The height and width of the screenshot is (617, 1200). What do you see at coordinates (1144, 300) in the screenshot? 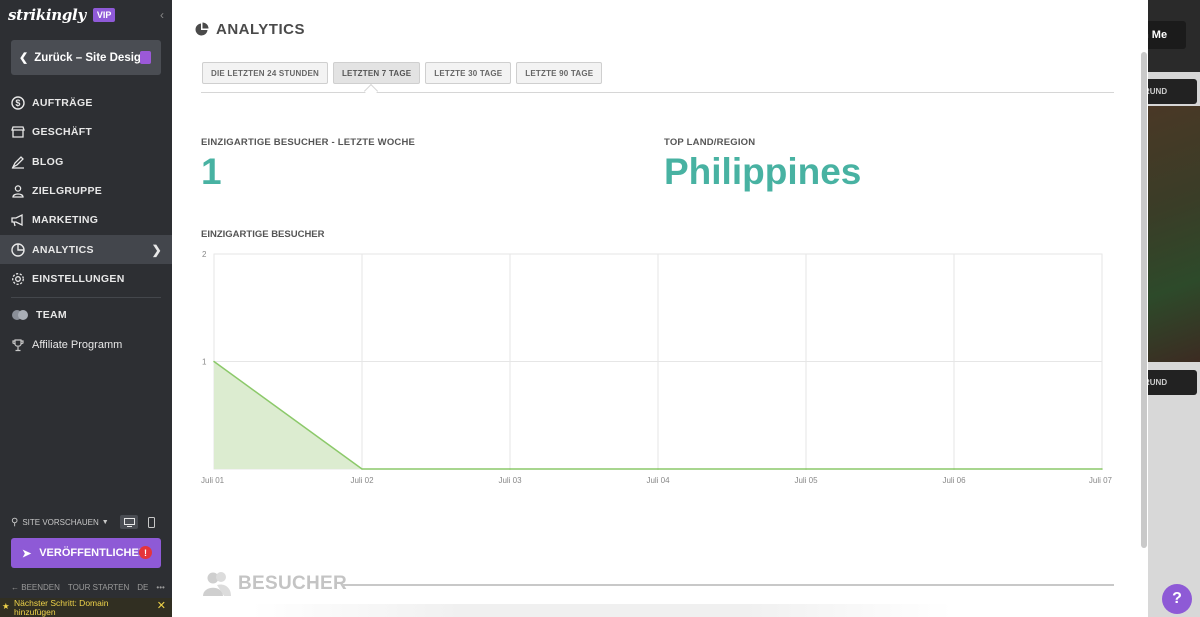
I see `panel-scrollbar` at bounding box center [1144, 300].